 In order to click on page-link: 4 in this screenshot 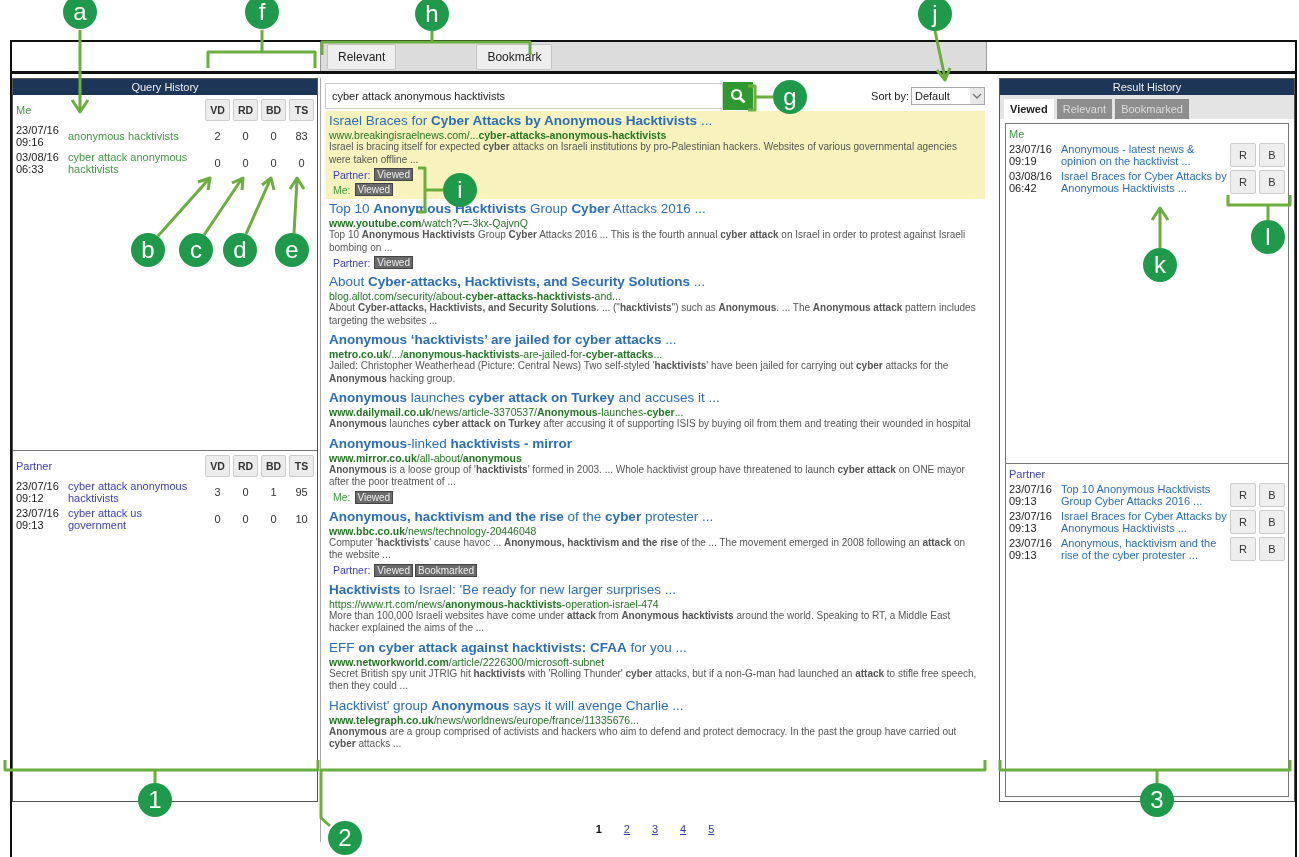, I will do `click(683, 829)`.